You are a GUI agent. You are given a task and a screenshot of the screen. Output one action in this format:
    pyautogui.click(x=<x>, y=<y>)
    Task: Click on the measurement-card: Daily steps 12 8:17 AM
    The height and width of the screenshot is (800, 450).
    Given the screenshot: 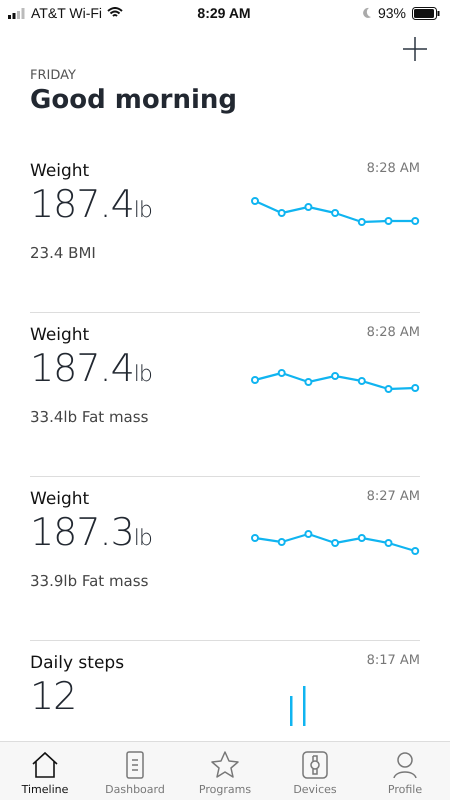 What is the action you would take?
    pyautogui.click(x=225, y=691)
    